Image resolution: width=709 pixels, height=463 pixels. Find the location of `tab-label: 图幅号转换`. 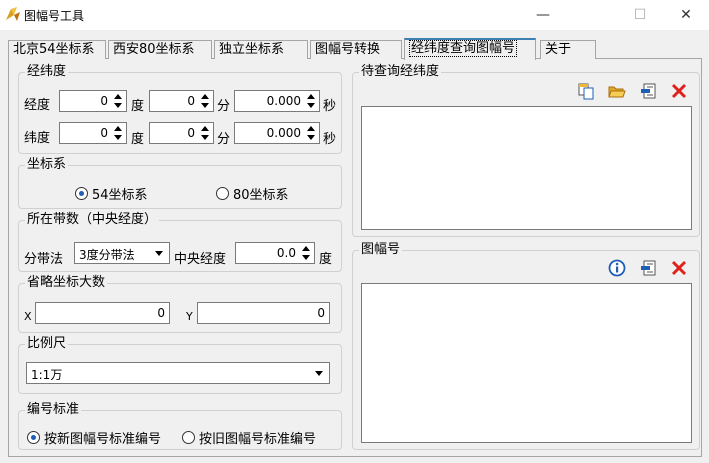

tab-label: 图幅号转换 is located at coordinates (348, 49).